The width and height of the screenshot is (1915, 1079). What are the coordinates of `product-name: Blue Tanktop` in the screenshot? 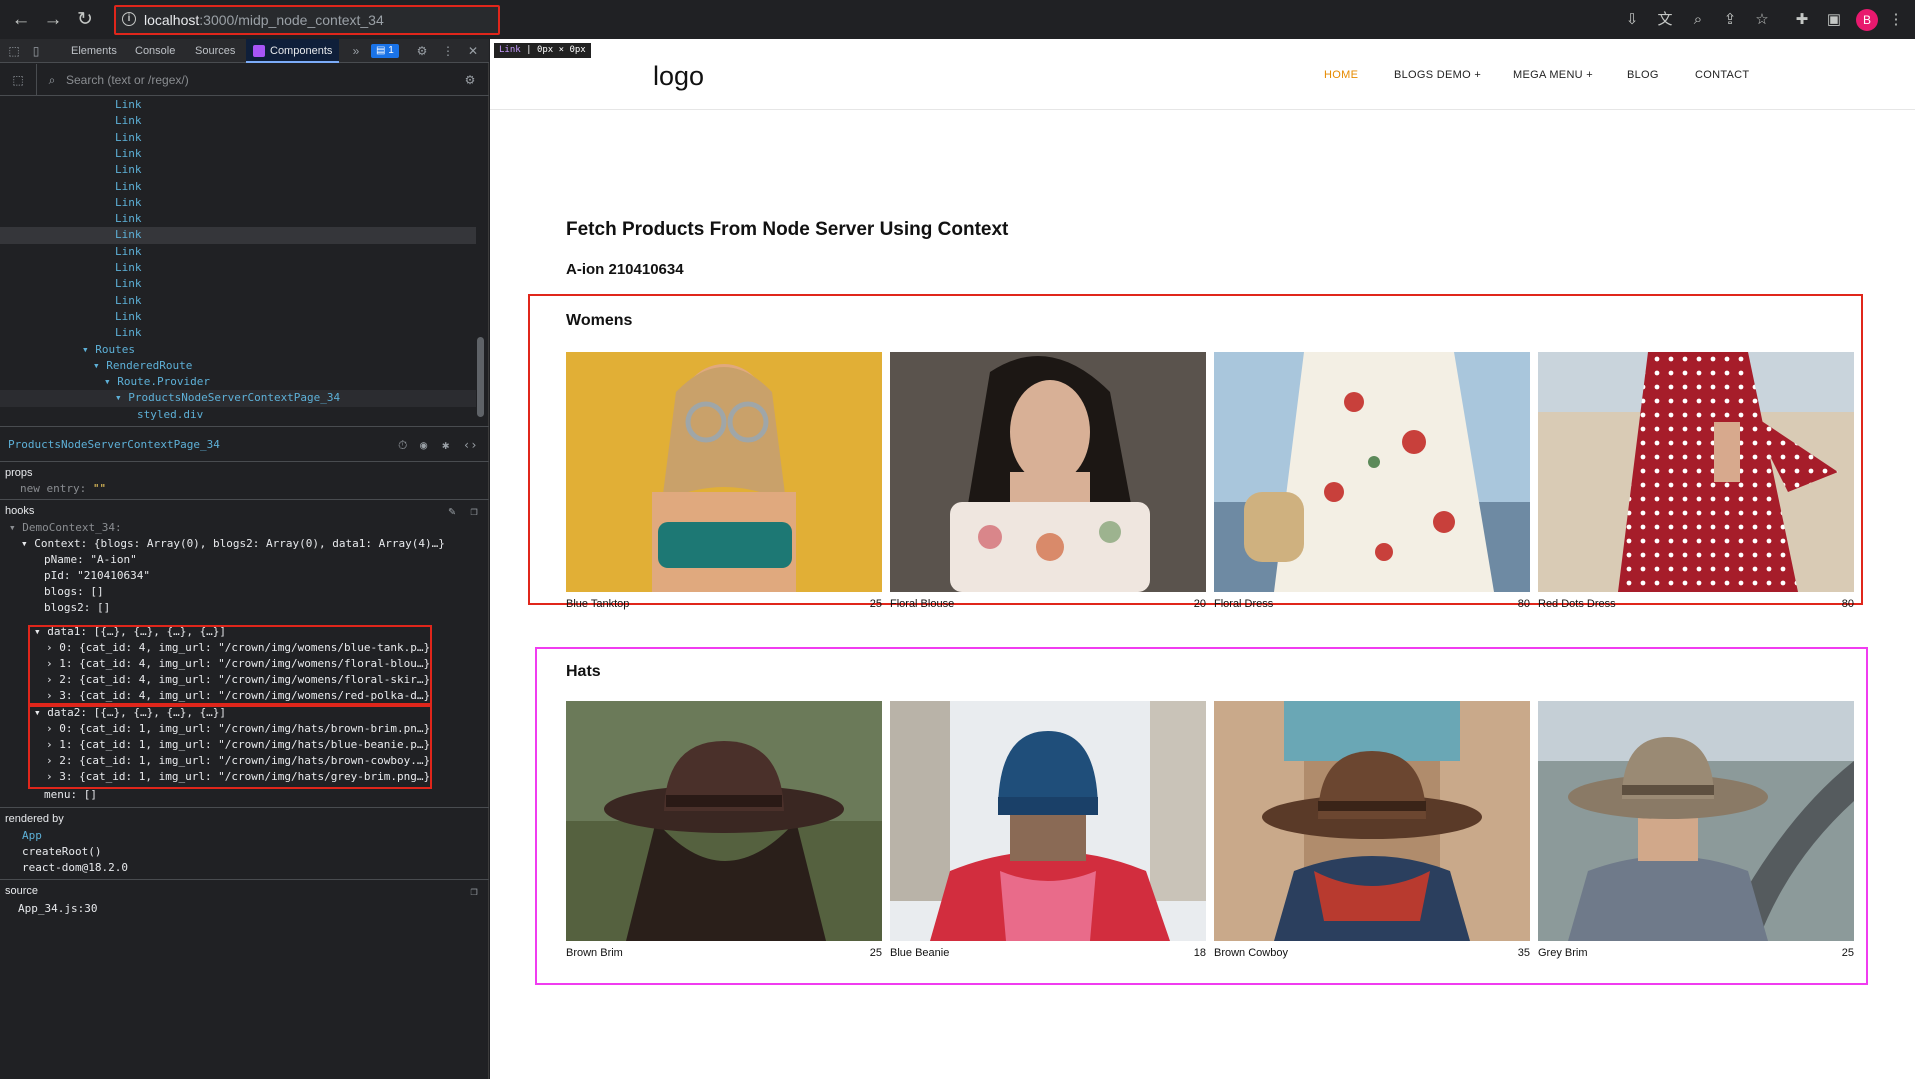 It's located at (598, 604).